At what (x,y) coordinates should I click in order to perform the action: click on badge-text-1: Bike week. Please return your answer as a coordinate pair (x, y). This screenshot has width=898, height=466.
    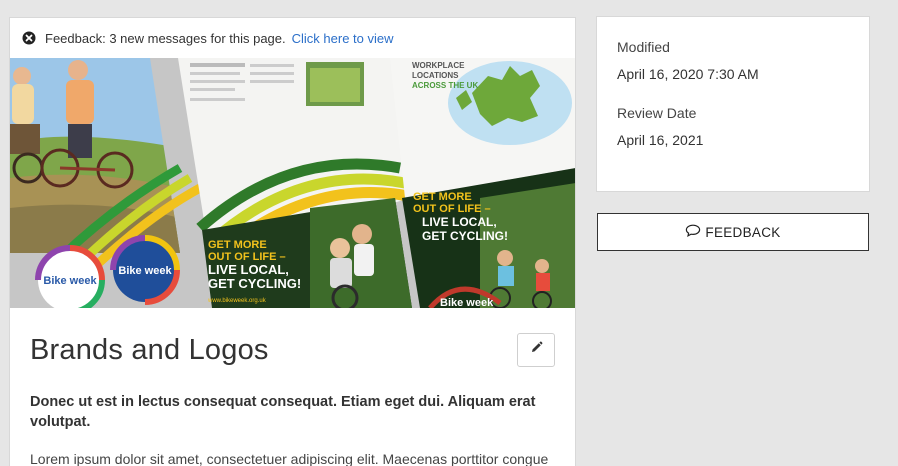
    Looking at the image, I should click on (70, 281).